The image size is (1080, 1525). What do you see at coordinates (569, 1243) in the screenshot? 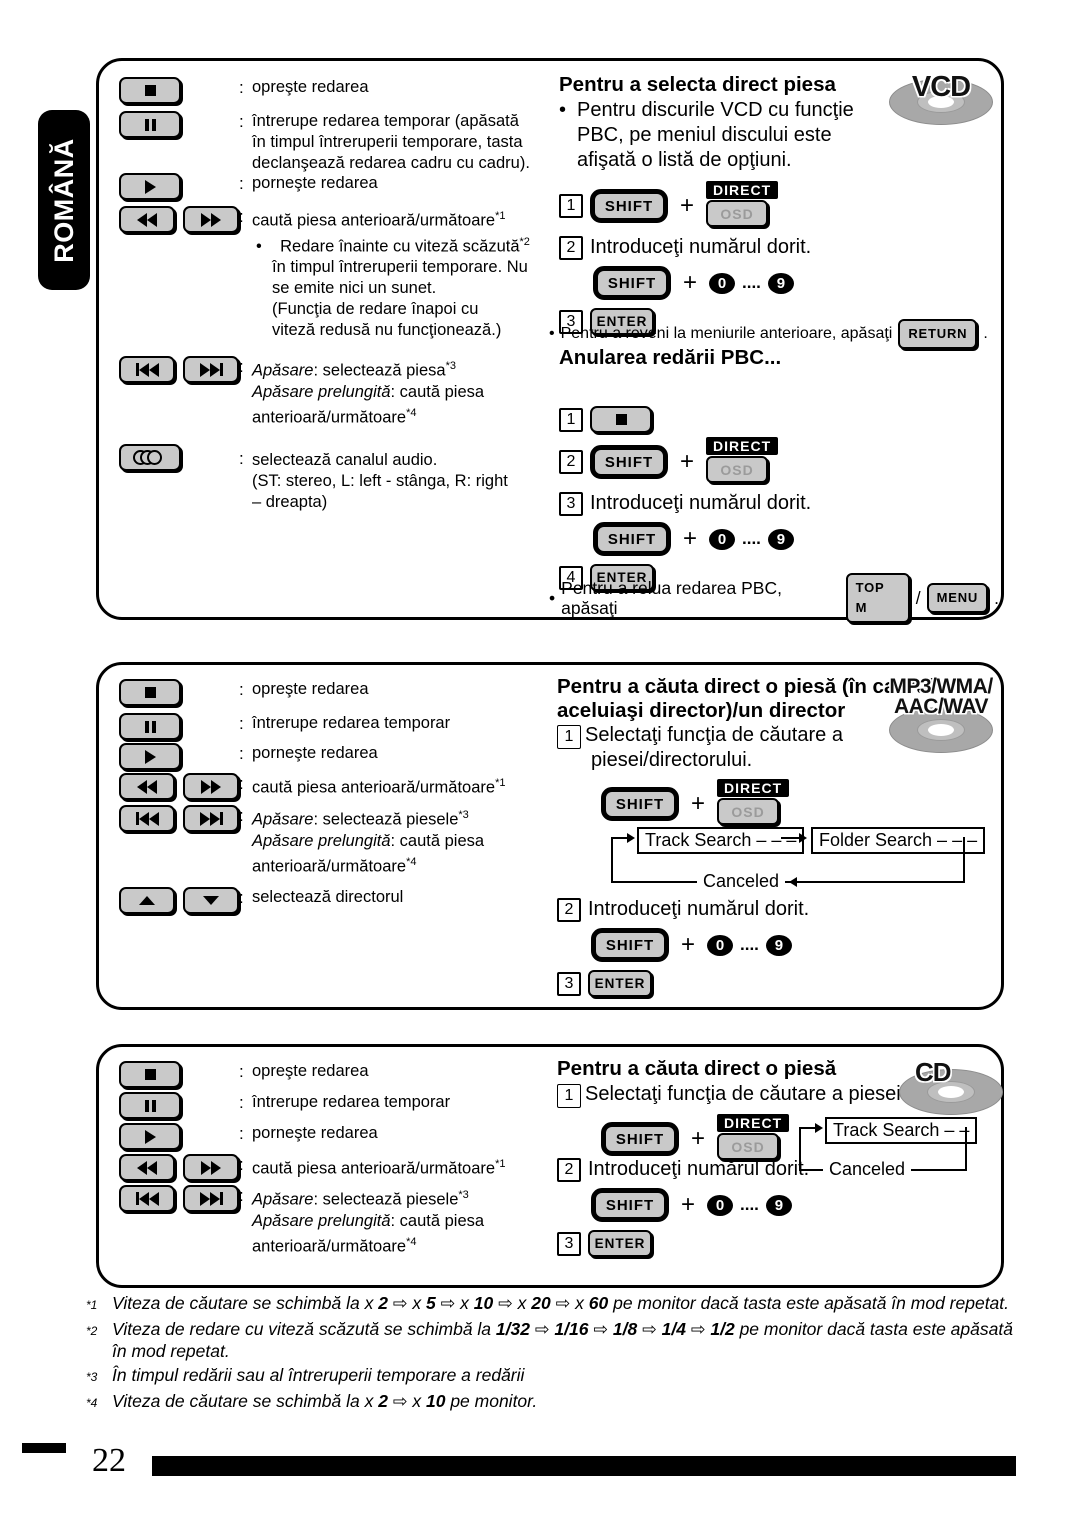
I see `step-number: 3` at bounding box center [569, 1243].